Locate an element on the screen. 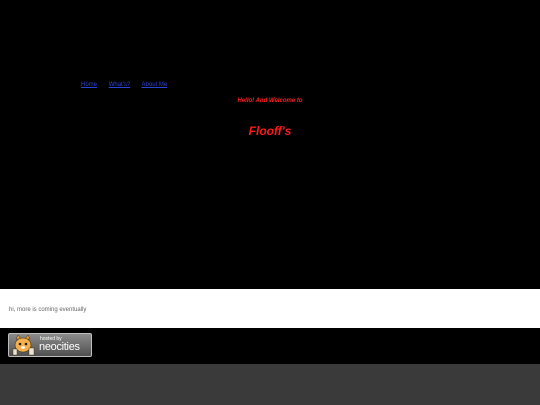 This screenshot has width=540, height=405. footer: hosted by neocities is located at coordinates (270, 346).